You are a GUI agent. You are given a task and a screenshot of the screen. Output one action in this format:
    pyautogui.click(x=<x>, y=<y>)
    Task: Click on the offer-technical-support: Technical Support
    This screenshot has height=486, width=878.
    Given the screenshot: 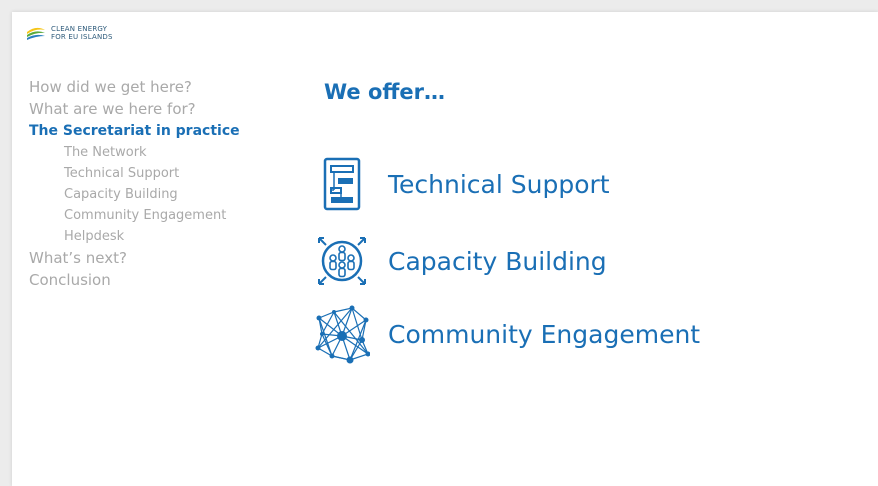 What is the action you would take?
    pyautogui.click(x=461, y=184)
    